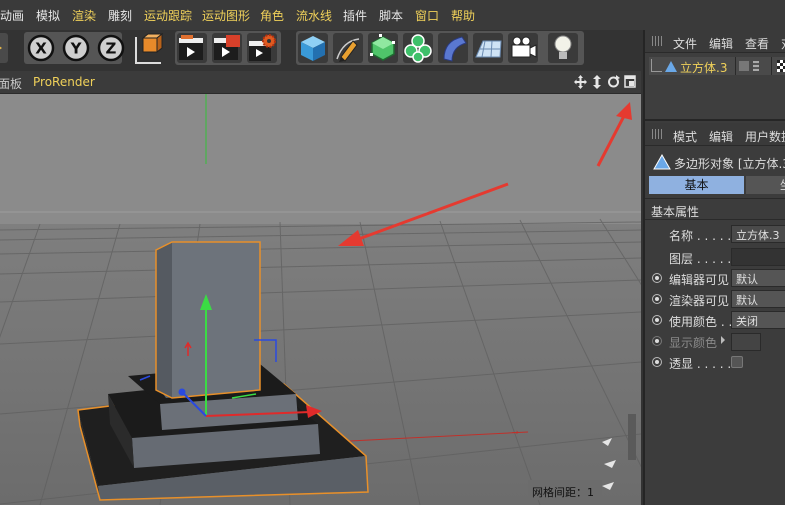 The width and height of the screenshot is (785, 505). I want to click on attr-display-color-radio, so click(657, 341).